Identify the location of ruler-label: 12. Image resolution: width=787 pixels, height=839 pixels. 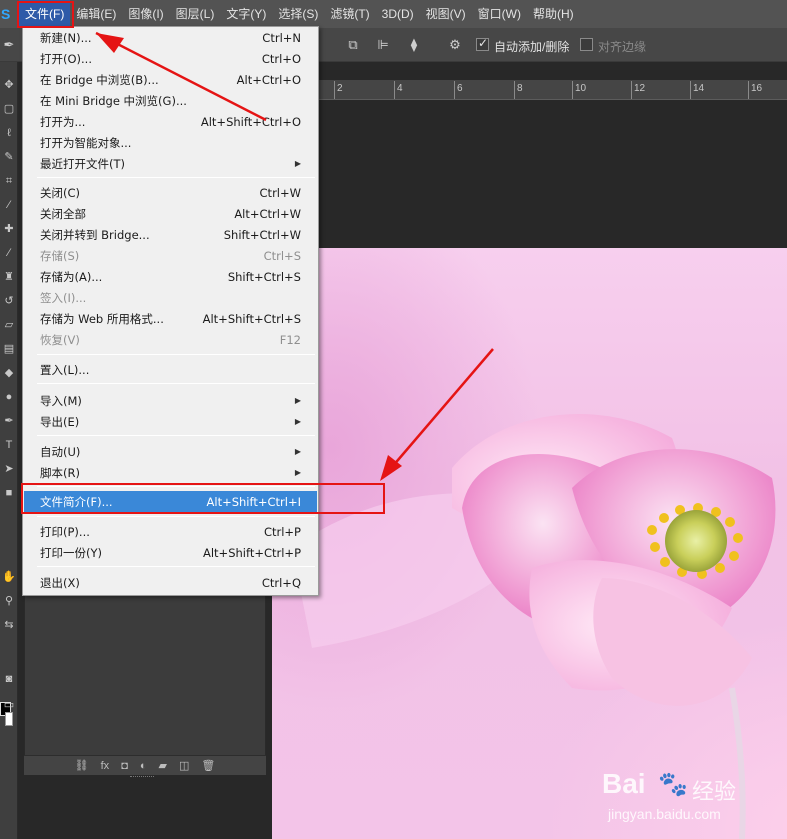
(640, 88).